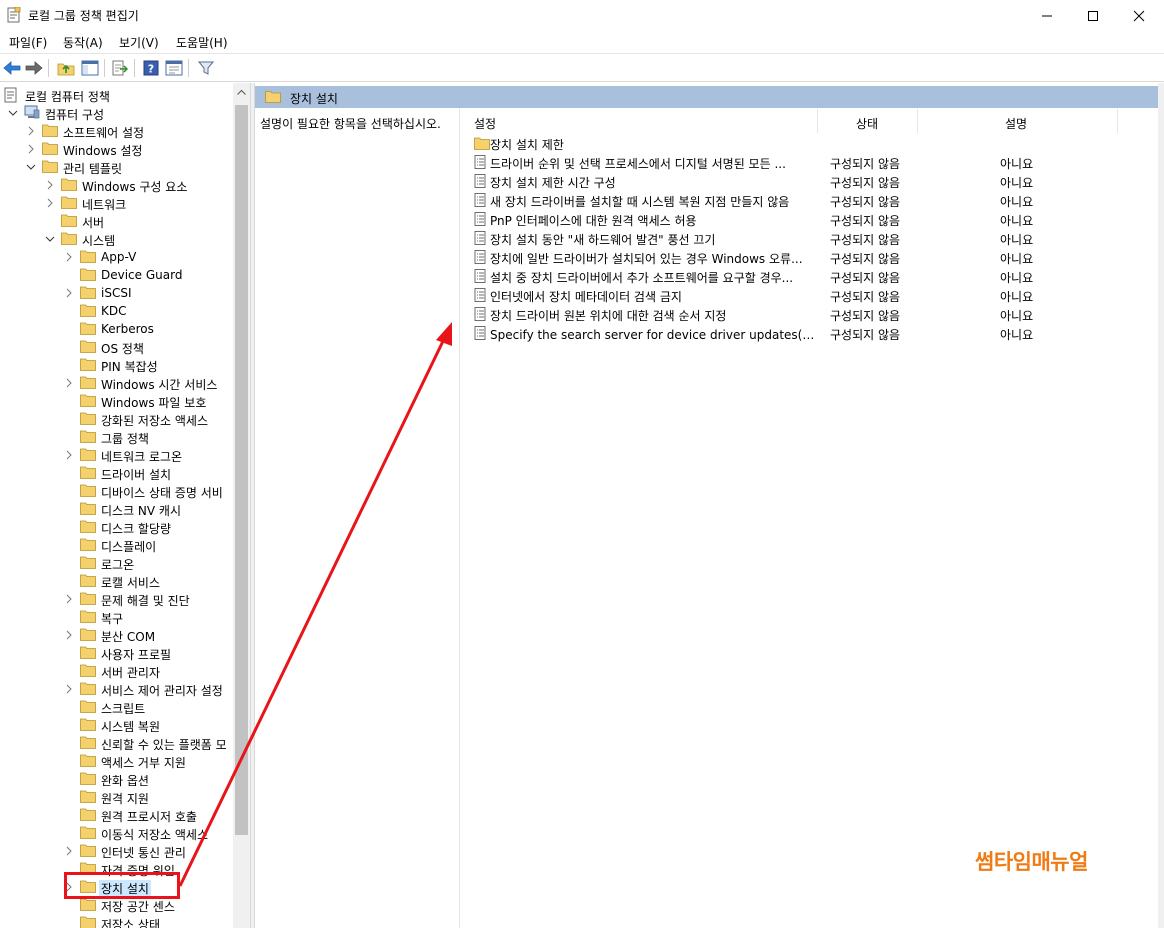 The height and width of the screenshot is (928, 1164). What do you see at coordinates (241, 92) in the screenshot?
I see `scroll-up-icon` at bounding box center [241, 92].